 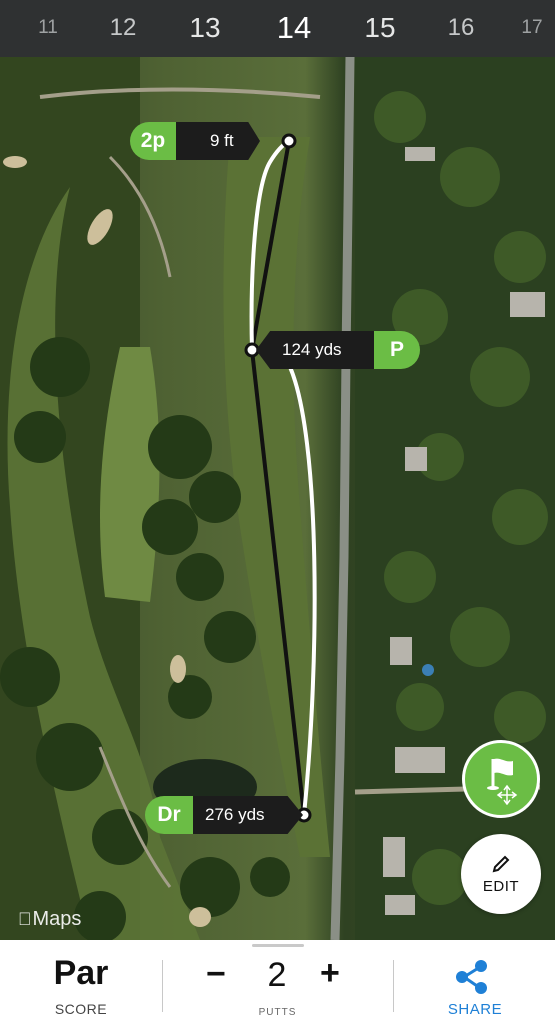 I want to click on maps-attribution: Maps, so click(x=49, y=919).